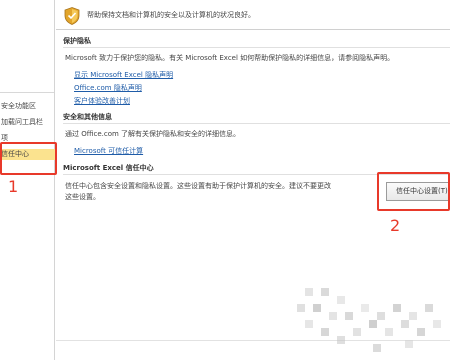 The height and width of the screenshot is (360, 450). What do you see at coordinates (13, 186) in the screenshot?
I see `annotation-step-1: 1` at bounding box center [13, 186].